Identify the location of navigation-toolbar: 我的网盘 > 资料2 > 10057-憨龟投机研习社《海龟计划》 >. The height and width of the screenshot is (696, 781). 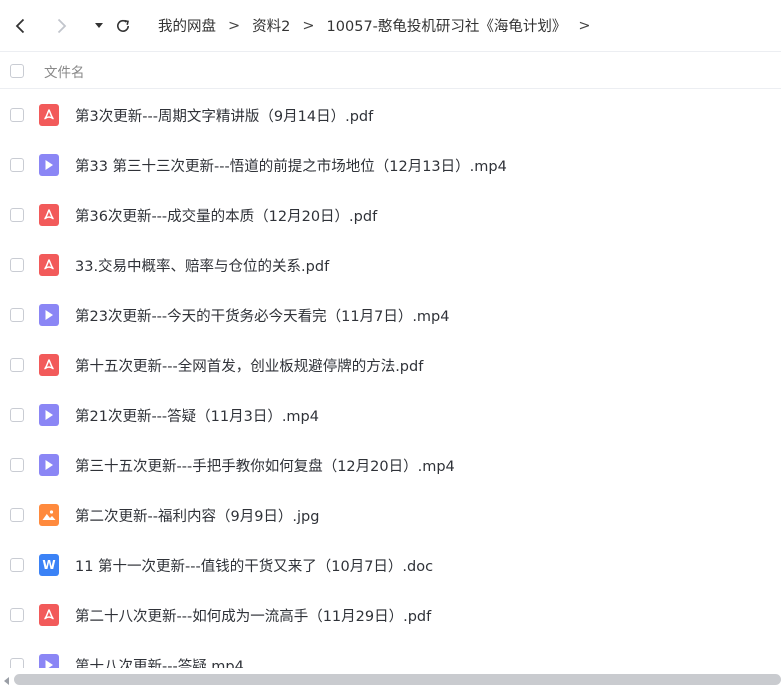
(390, 26).